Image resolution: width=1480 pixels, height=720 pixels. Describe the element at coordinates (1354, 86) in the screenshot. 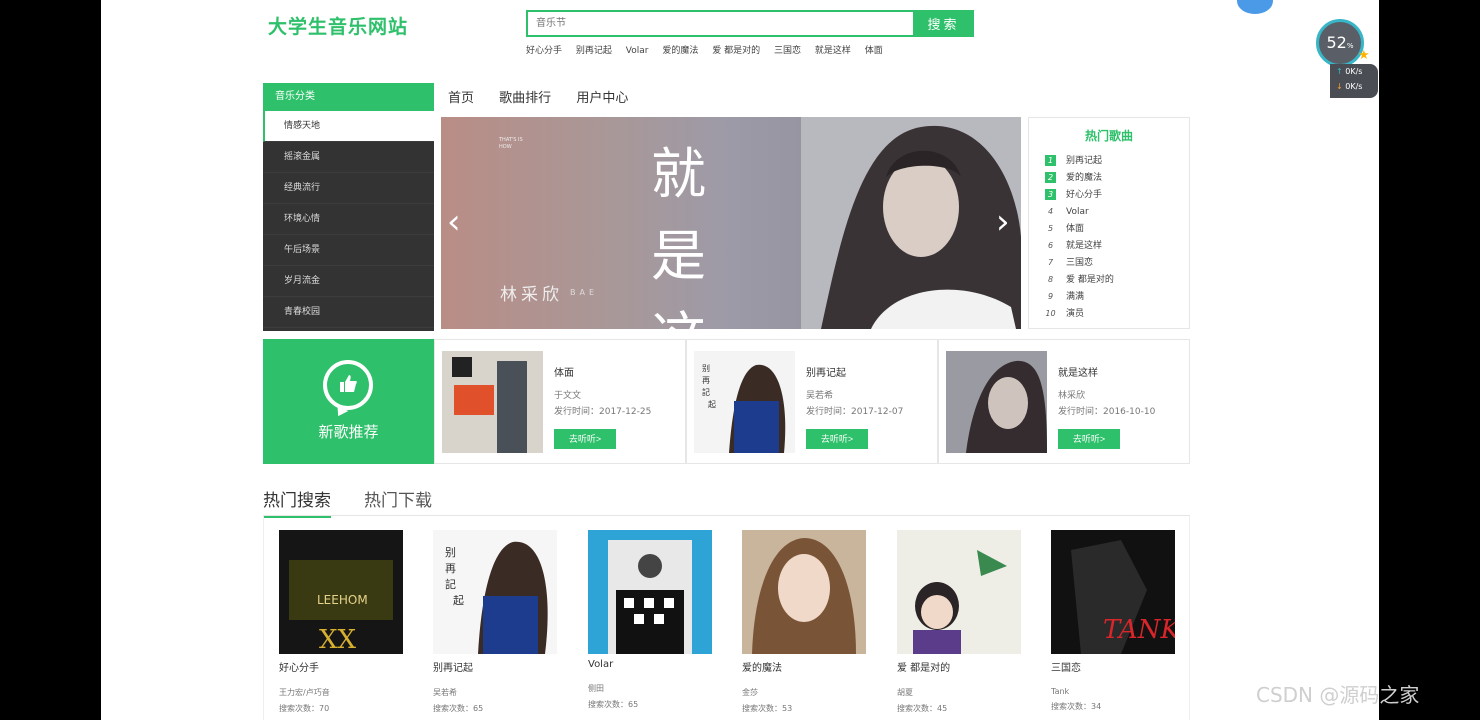

I see `download-row: ↓ 0K/s` at that location.